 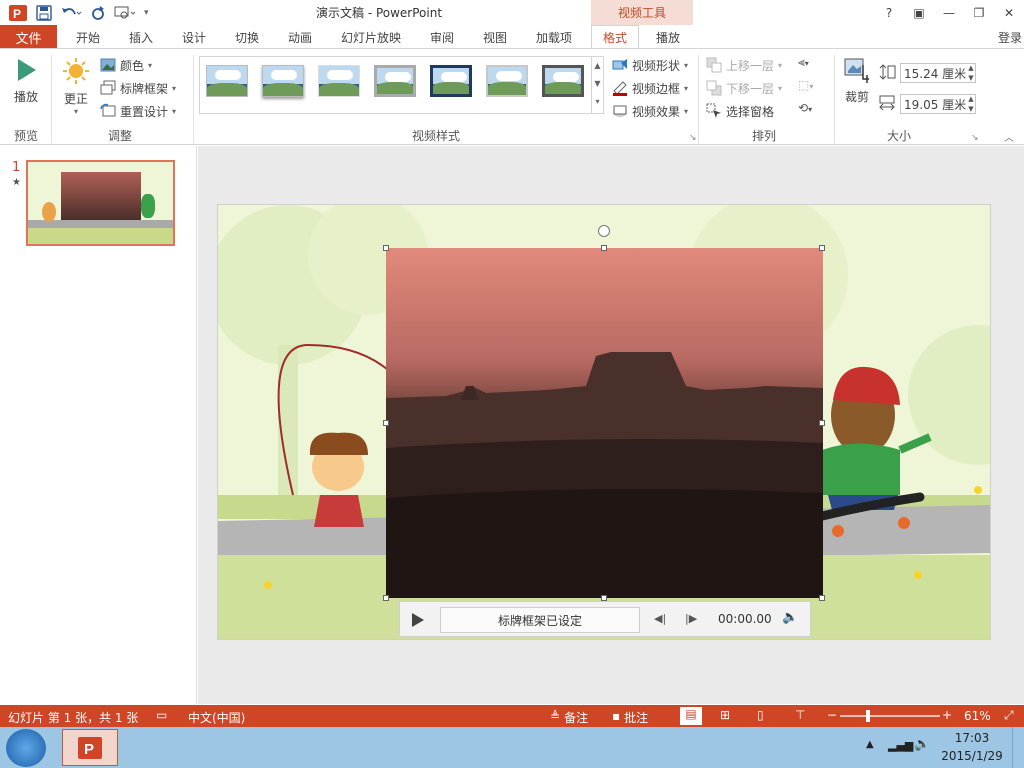 I want to click on collapse-ribbon-icon: ︿, so click(x=1009, y=136).